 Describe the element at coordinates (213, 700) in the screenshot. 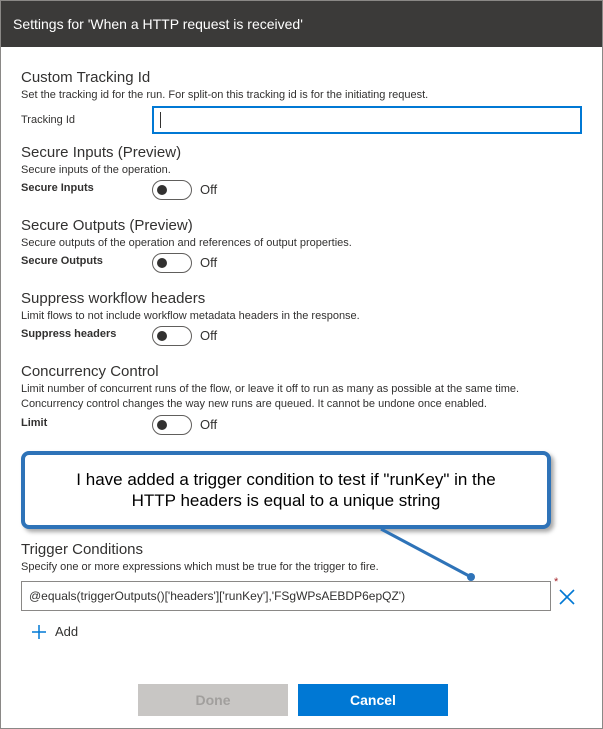

I see `done-button: Done` at that location.